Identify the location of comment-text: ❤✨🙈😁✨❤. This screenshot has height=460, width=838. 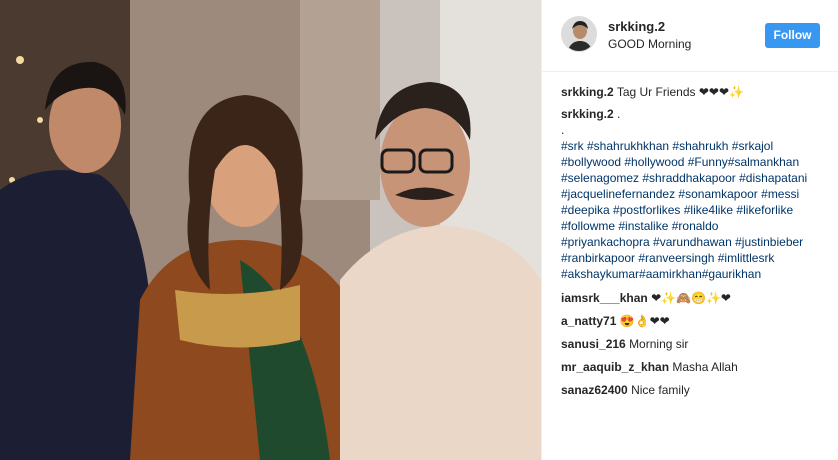
(691, 298).